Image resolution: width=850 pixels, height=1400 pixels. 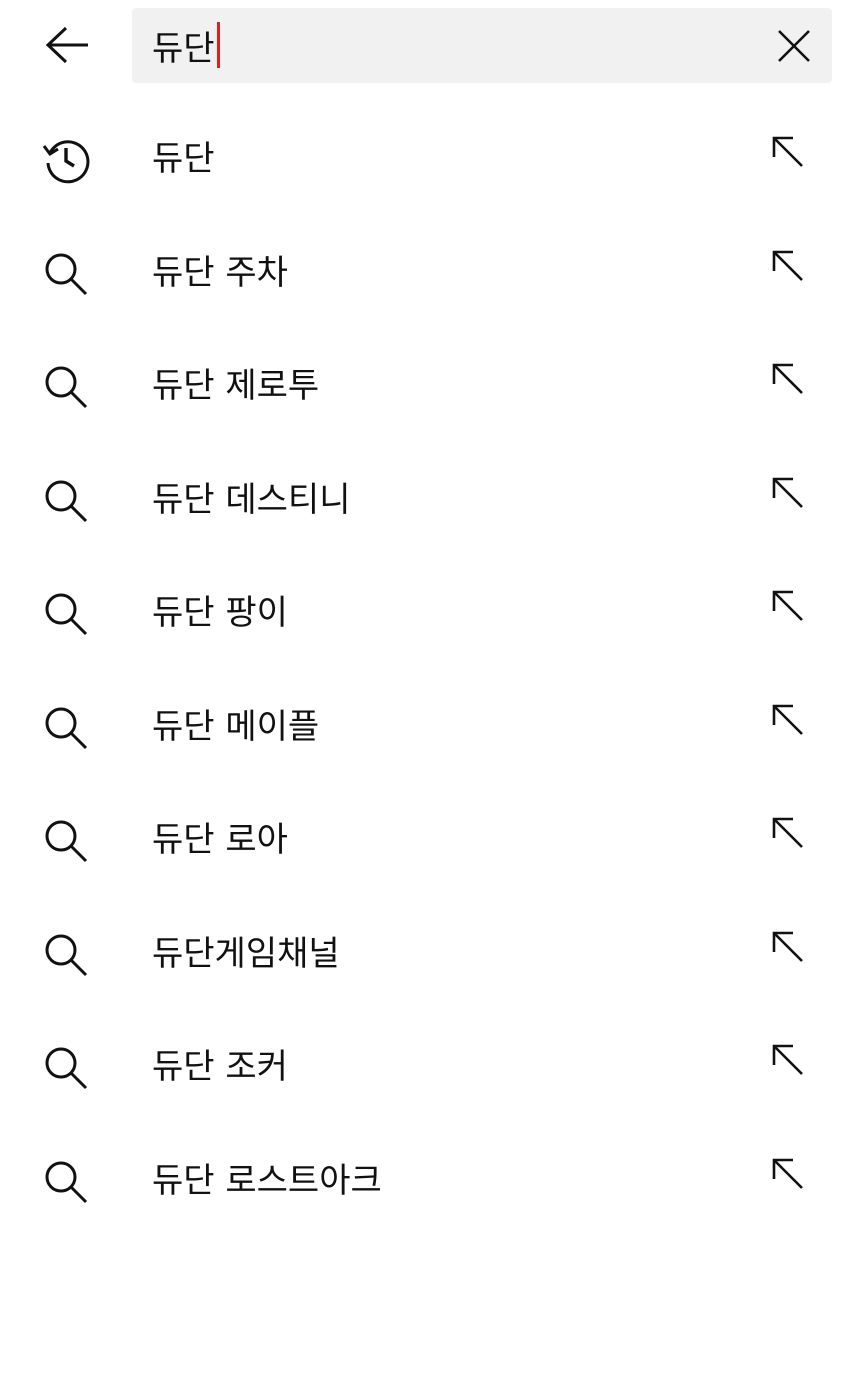 What do you see at coordinates (425, 500) in the screenshot?
I see `suggestion-row: 듀단 데스티니` at bounding box center [425, 500].